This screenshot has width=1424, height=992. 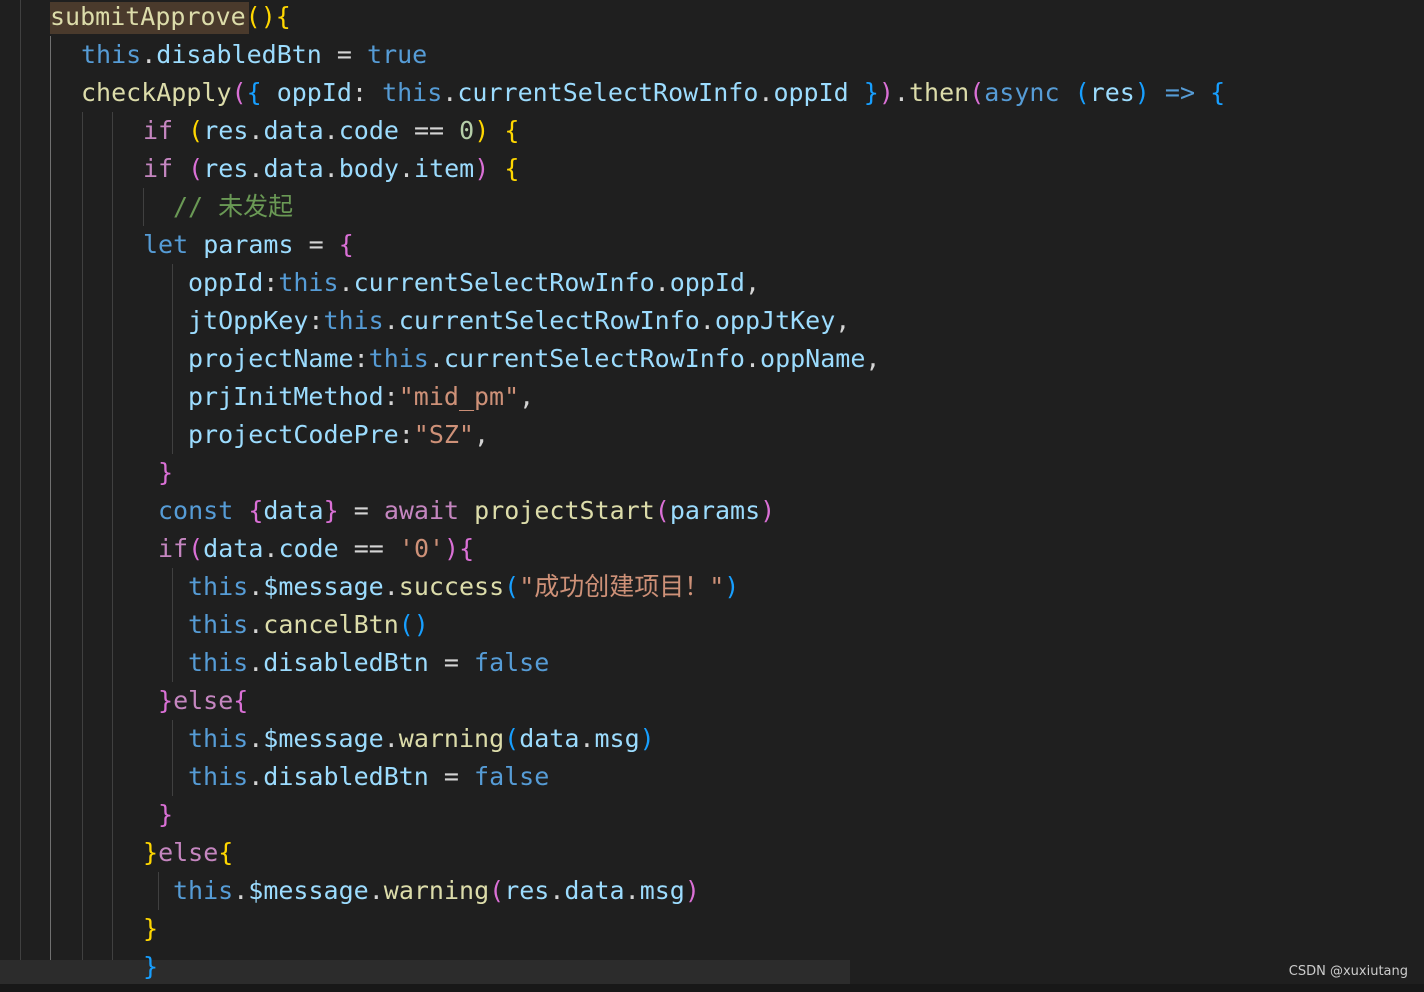 I want to click on code-line: this.$message.warning(data.msg), so click(x=421, y=739).